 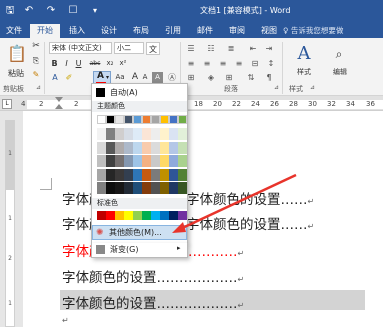 I want to click on document-line-4: 字体颜色的设置………………↵, so click(x=153, y=276).